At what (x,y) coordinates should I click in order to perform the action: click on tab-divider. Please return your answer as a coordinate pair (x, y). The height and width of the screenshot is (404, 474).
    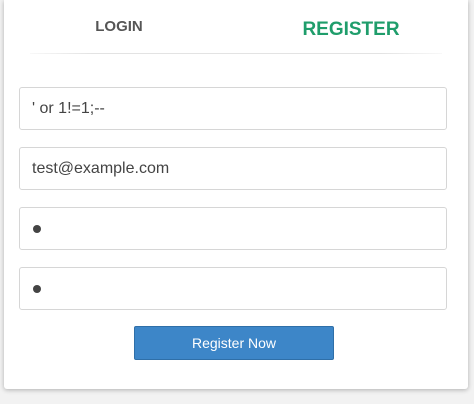
    Looking at the image, I should click on (236, 53).